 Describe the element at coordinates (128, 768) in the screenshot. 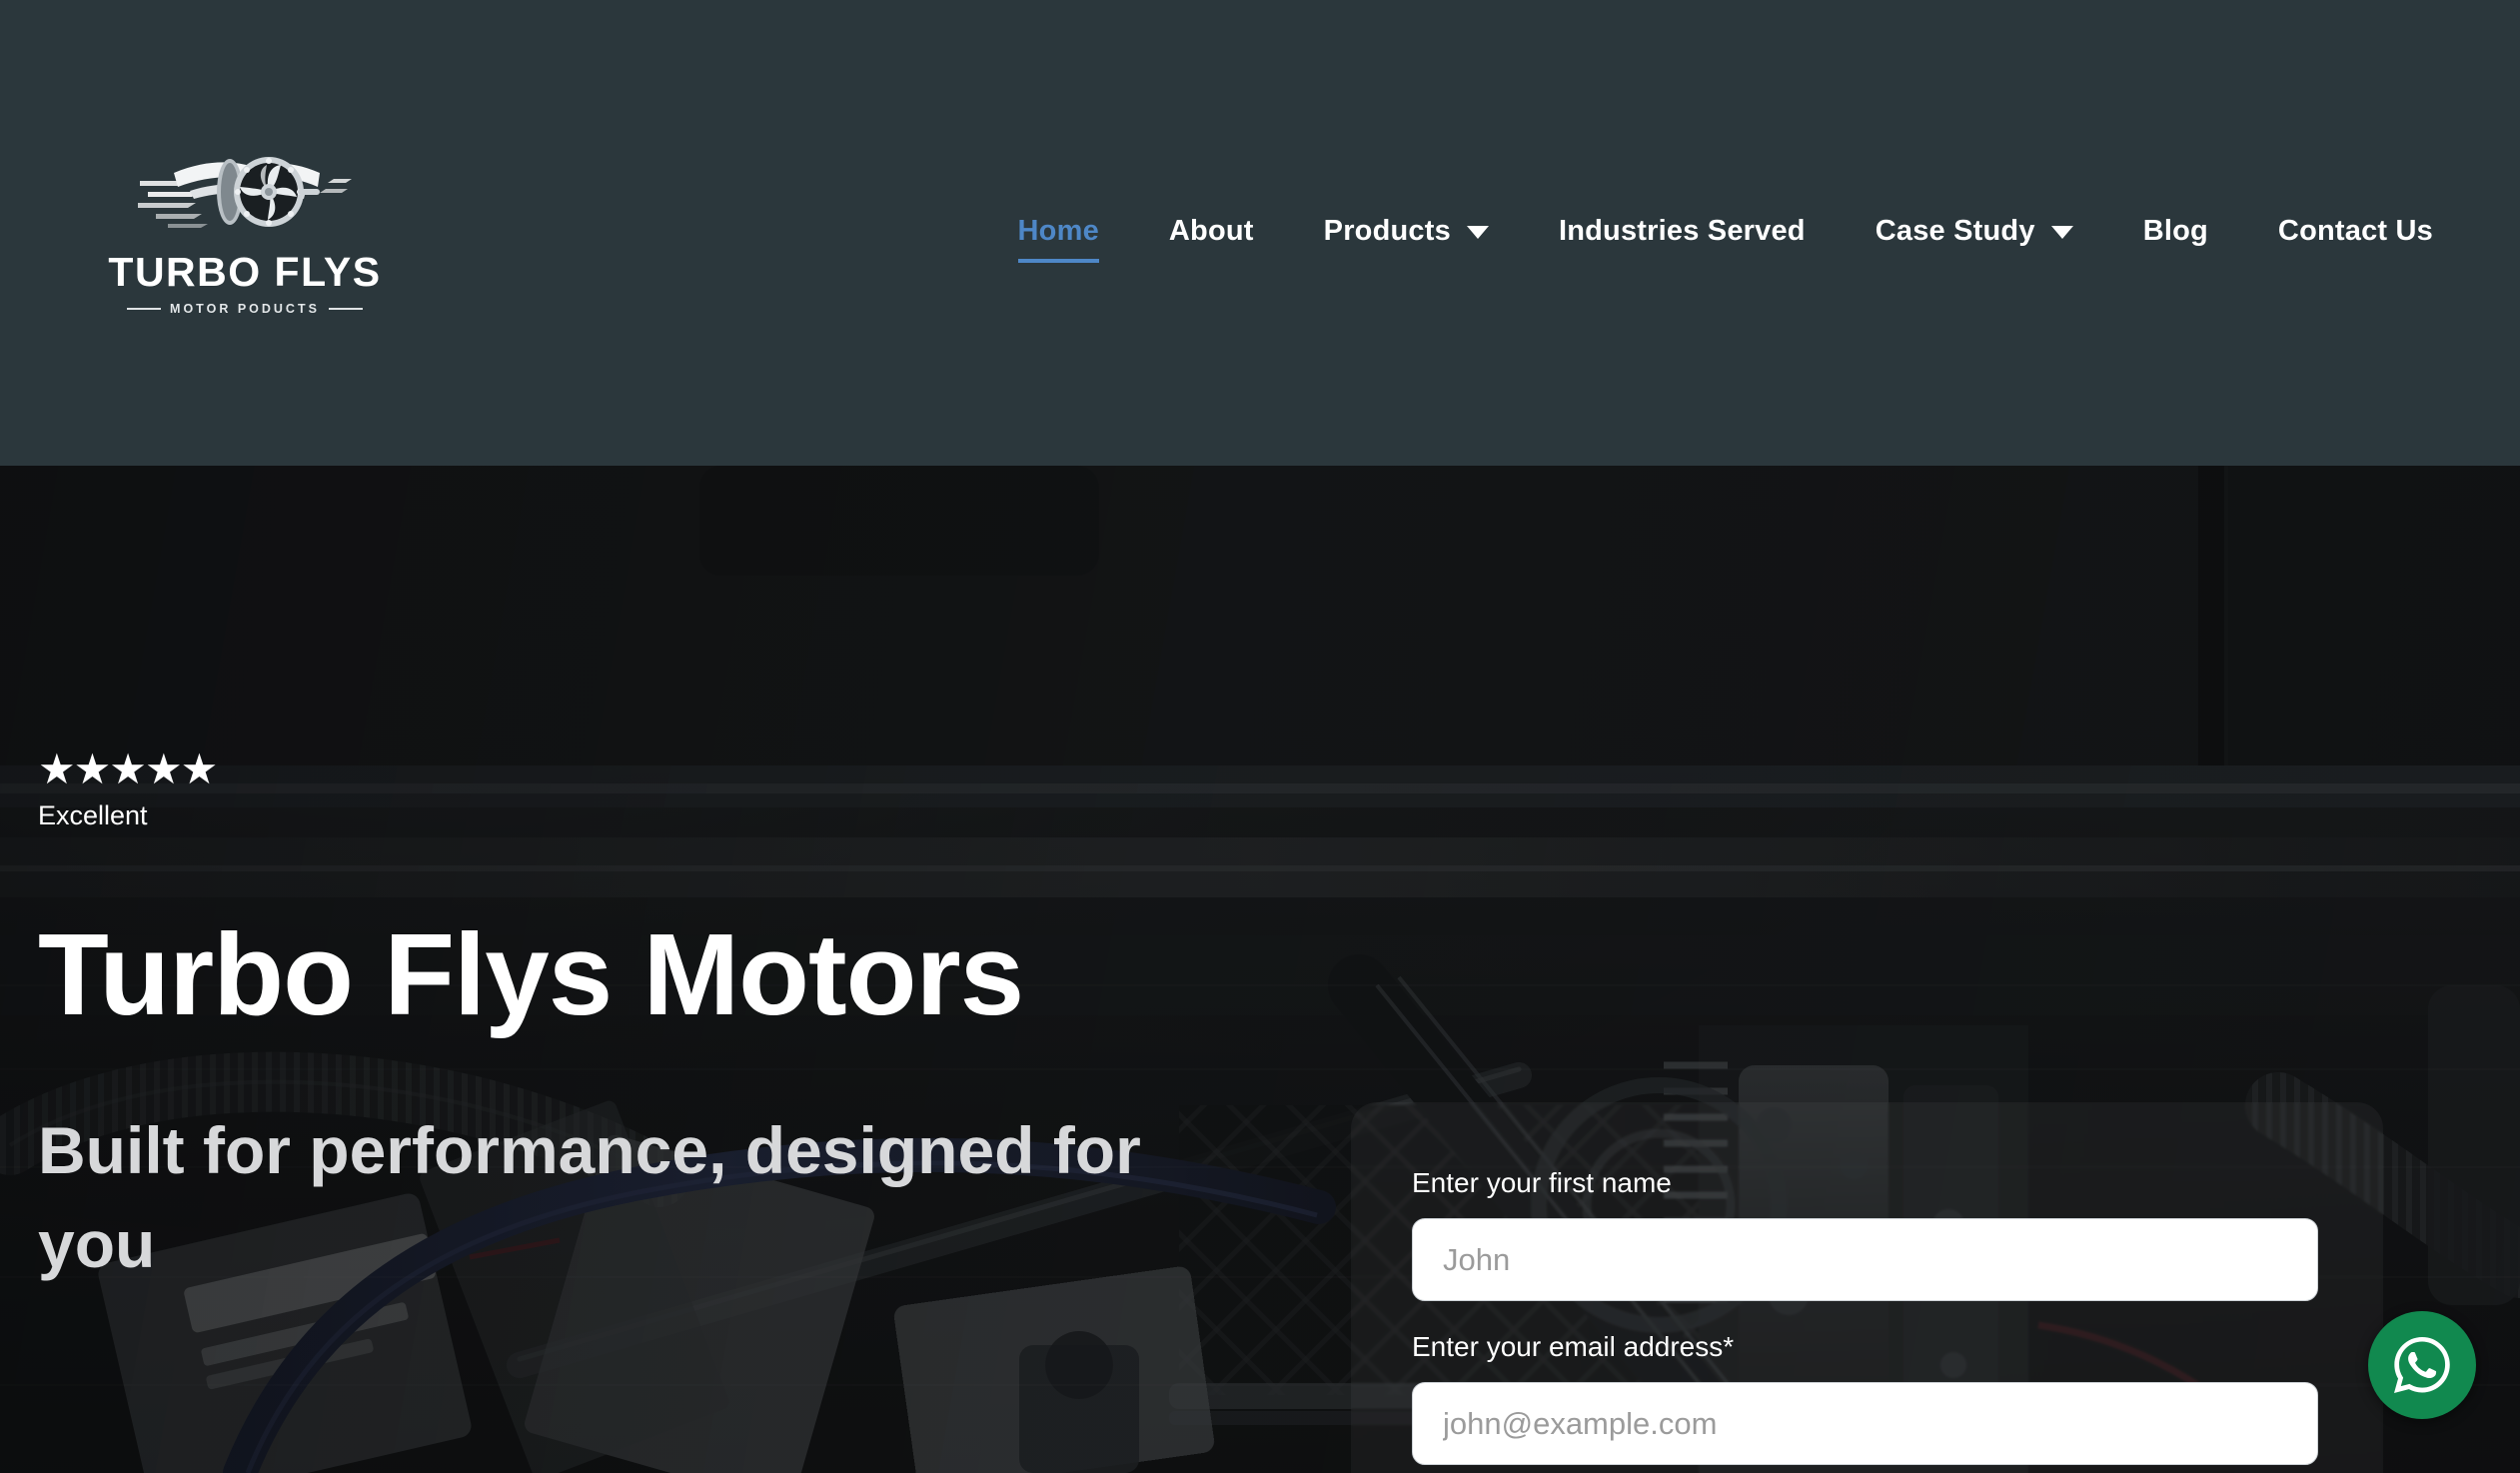

I see `rating-stars: ★★★★★` at that location.